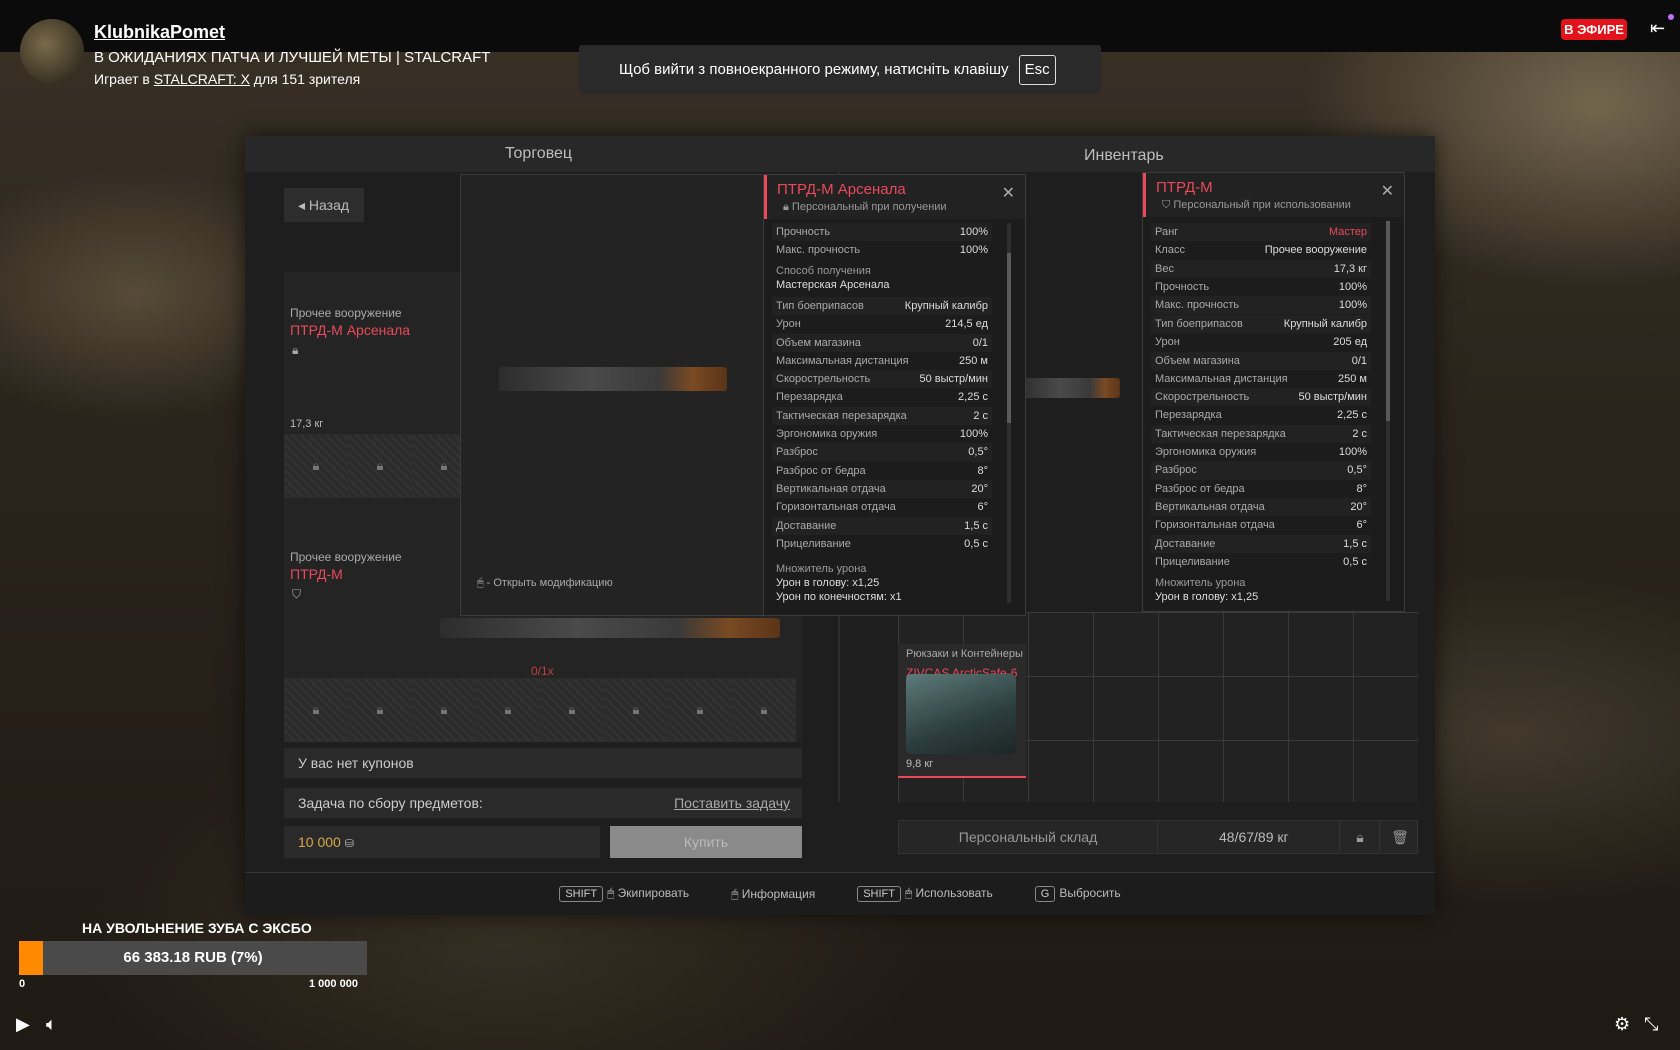 The width and height of the screenshot is (1680, 1050). What do you see at coordinates (823, 271) in the screenshot?
I see `source-label: Способ получения` at bounding box center [823, 271].